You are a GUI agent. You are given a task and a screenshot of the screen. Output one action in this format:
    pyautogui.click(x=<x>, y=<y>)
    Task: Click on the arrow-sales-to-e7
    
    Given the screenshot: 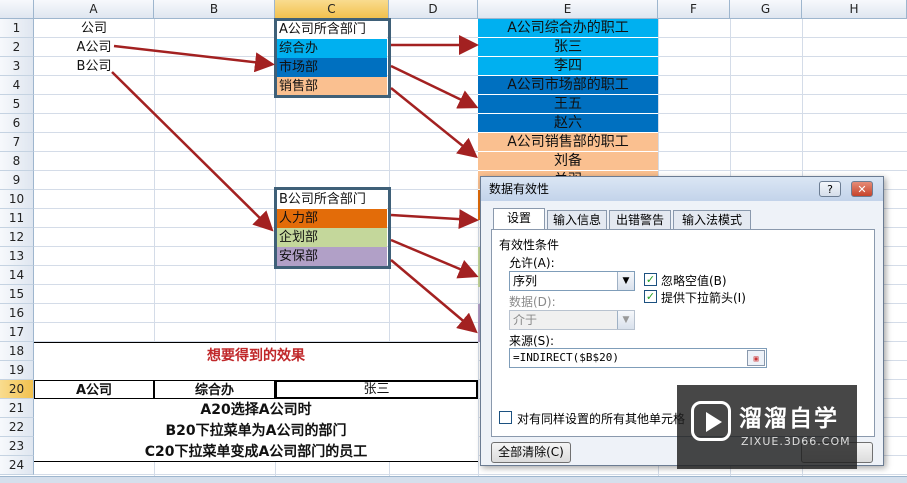 What is the action you would take?
    pyautogui.click(x=434, y=123)
    